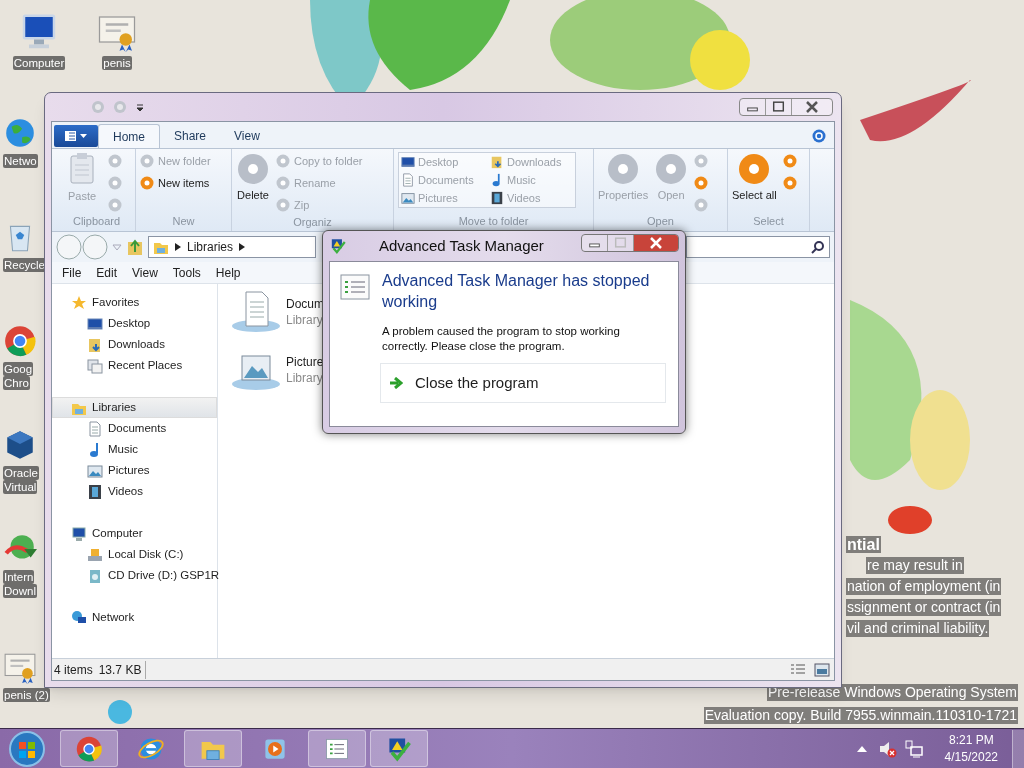 The width and height of the screenshot is (1024, 768). I want to click on nav-item: Recent Places, so click(134, 365).